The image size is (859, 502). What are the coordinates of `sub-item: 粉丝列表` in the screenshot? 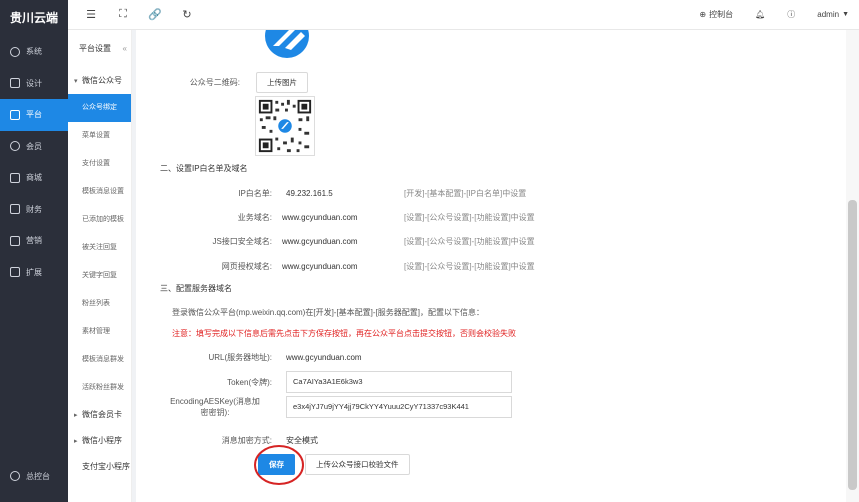 It's located at (99, 304).